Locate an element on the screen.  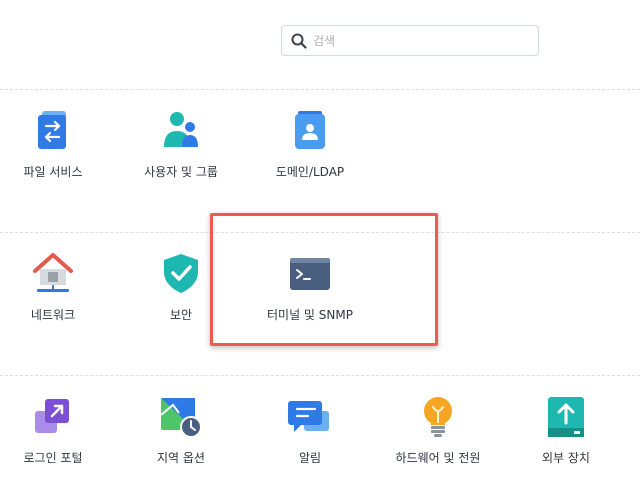
users-groups-icon is located at coordinates (181, 131).